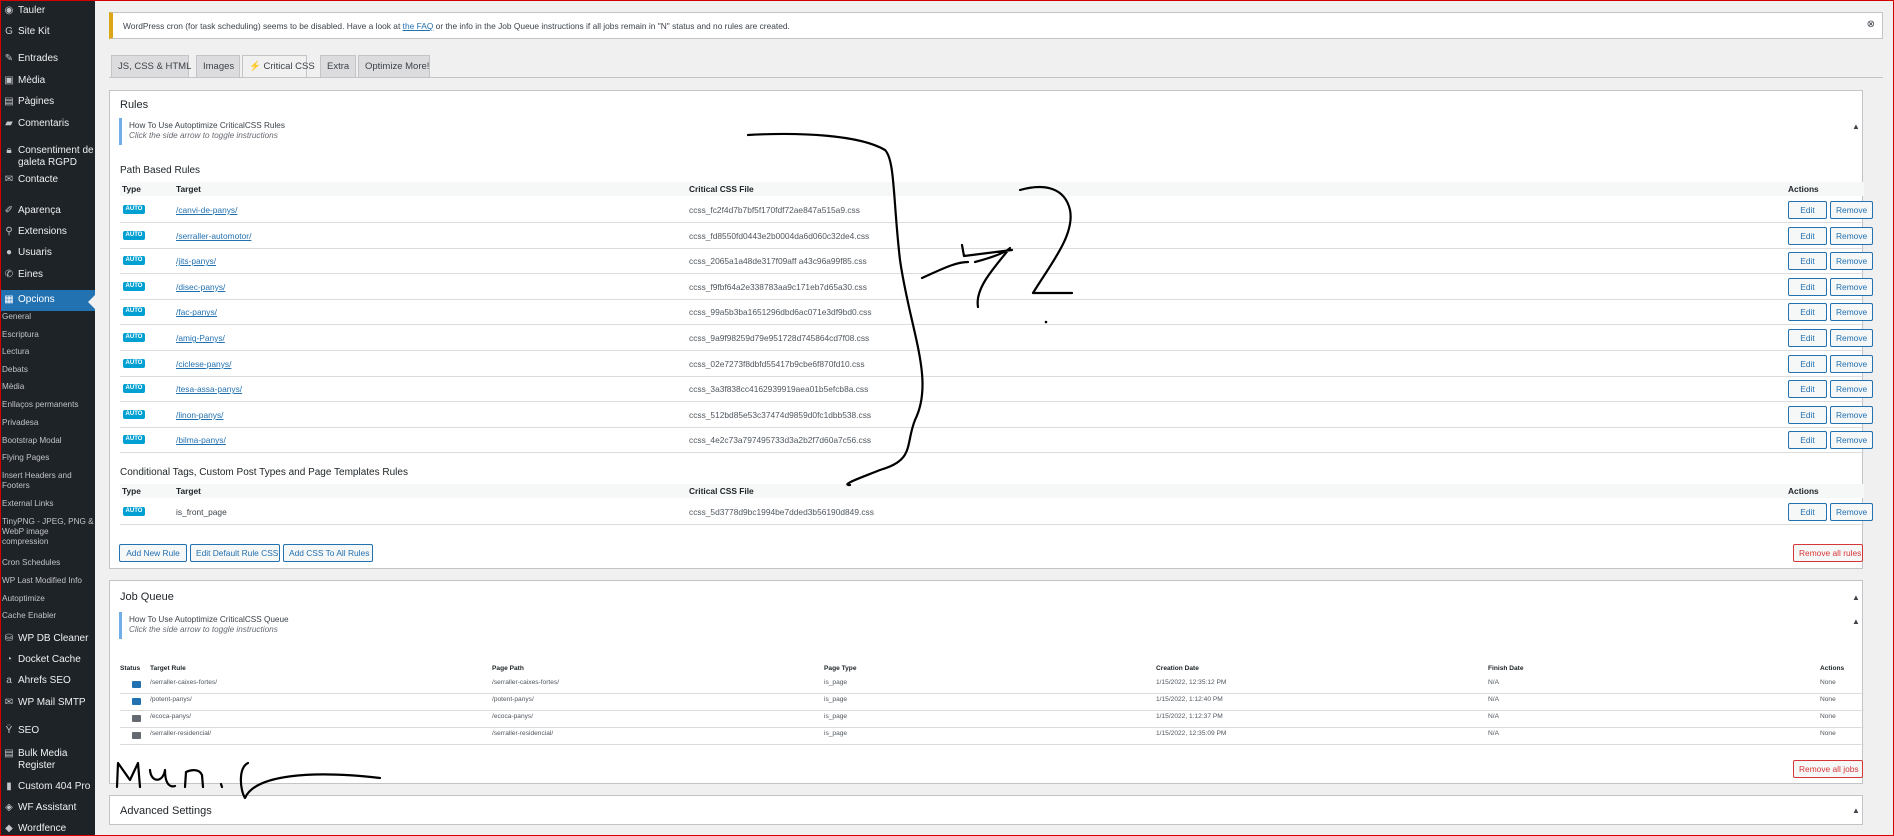 The image size is (1894, 836). Describe the element at coordinates (47, 157) in the screenshot. I see `sidebar-item-6: 🔒︎ Consentiment de galeta RGPD` at that location.